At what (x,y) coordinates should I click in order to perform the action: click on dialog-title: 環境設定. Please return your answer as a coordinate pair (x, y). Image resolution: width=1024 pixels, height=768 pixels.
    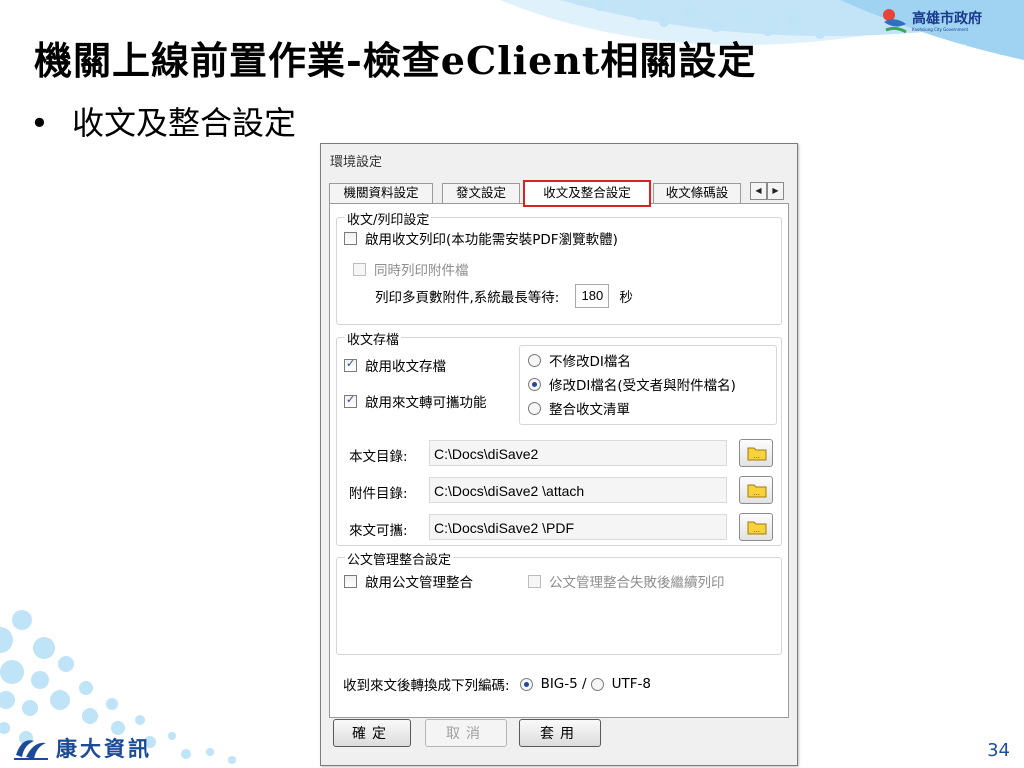
    Looking at the image, I should click on (356, 162).